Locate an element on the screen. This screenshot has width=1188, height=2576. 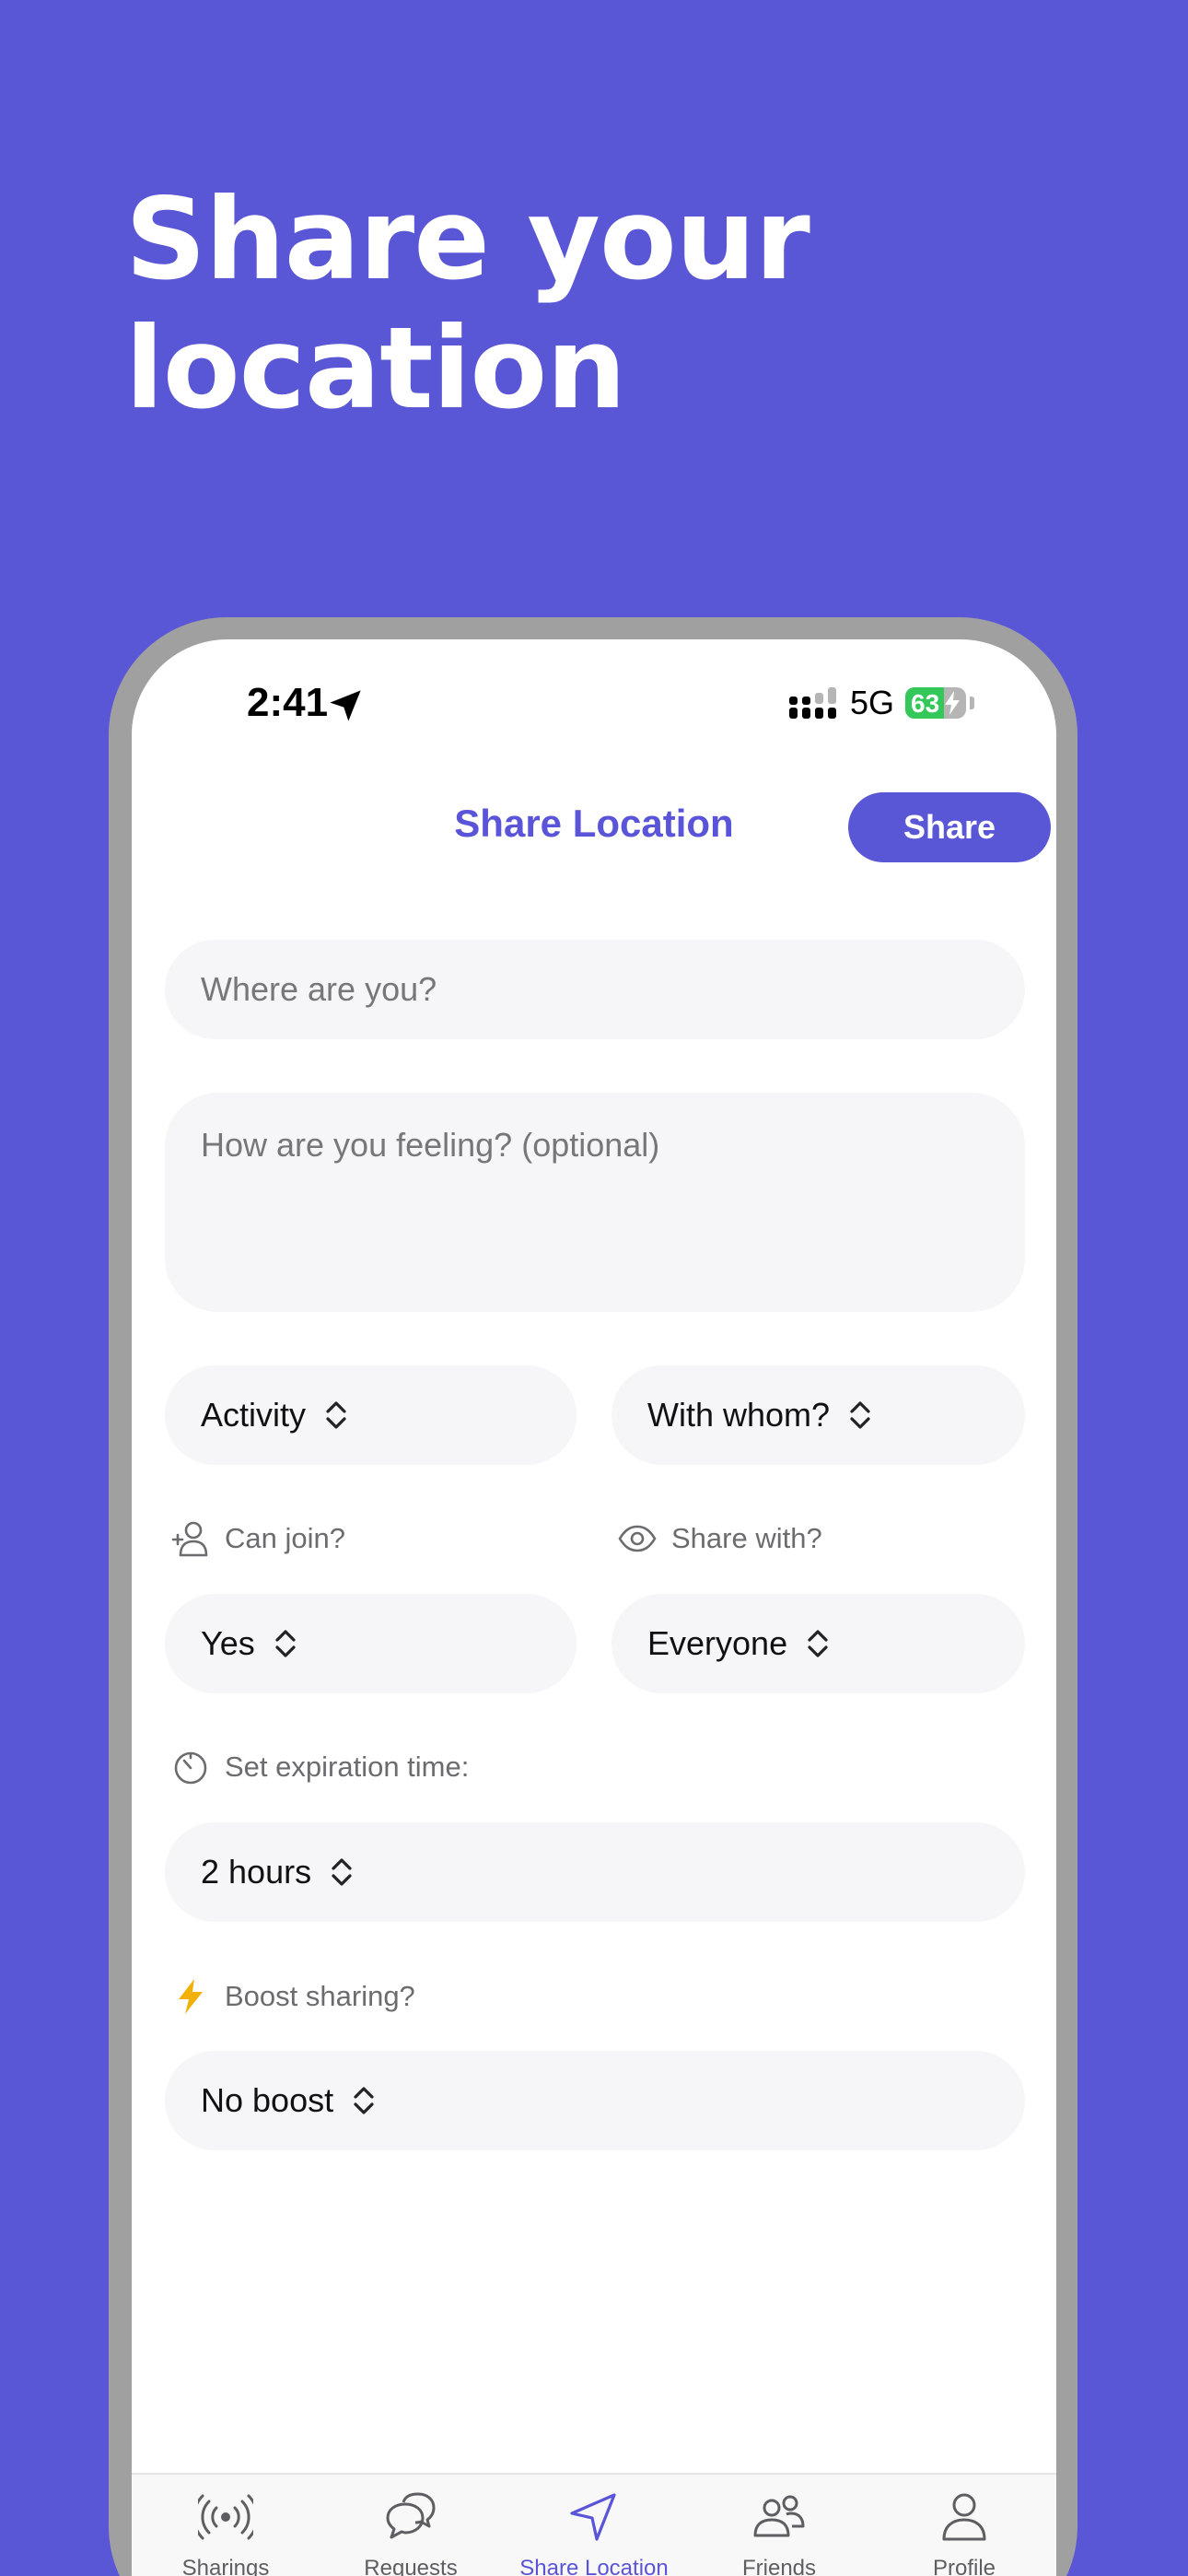
share-with-label: Share with? is located at coordinates (720, 1538).